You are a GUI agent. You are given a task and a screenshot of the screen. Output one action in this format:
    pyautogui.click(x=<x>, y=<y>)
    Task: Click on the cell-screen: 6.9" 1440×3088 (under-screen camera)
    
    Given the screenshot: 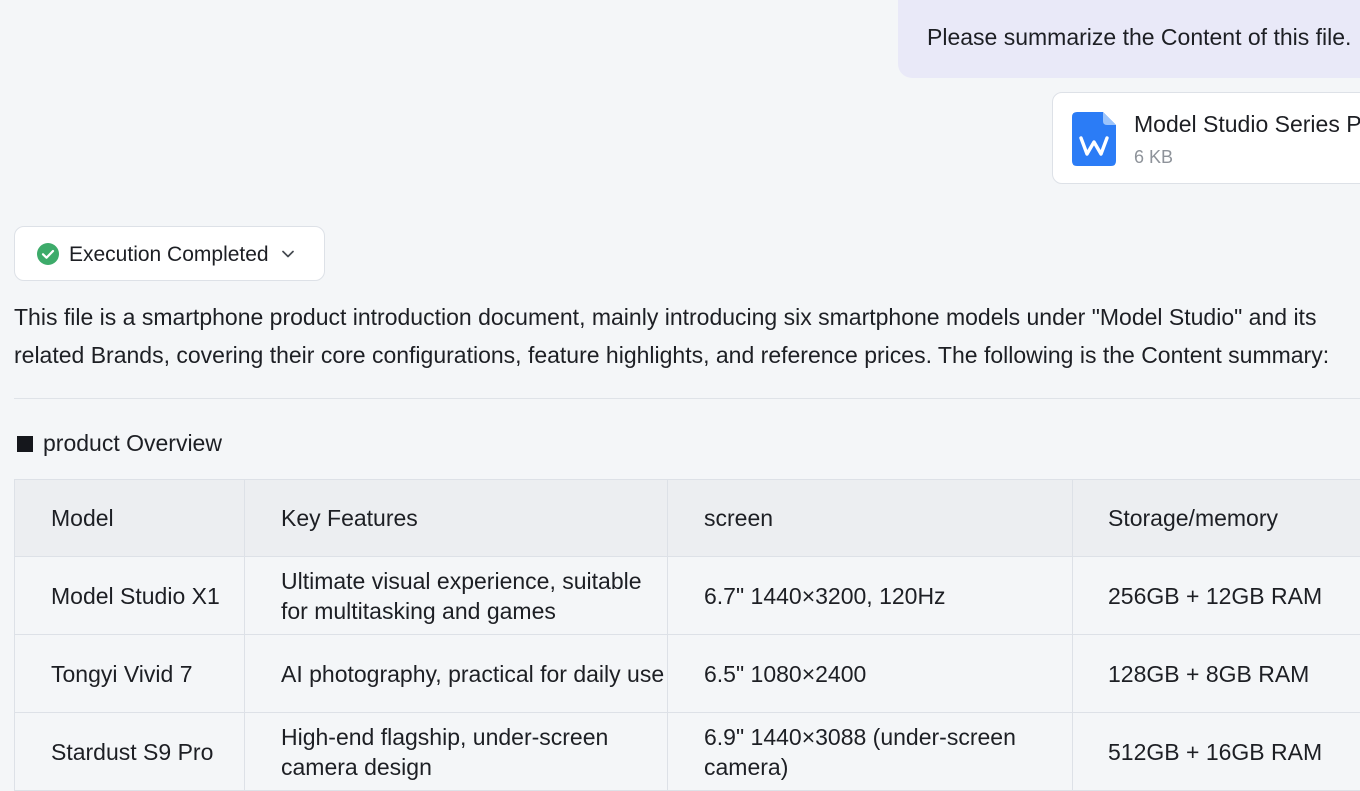 What is the action you would take?
    pyautogui.click(x=870, y=752)
    